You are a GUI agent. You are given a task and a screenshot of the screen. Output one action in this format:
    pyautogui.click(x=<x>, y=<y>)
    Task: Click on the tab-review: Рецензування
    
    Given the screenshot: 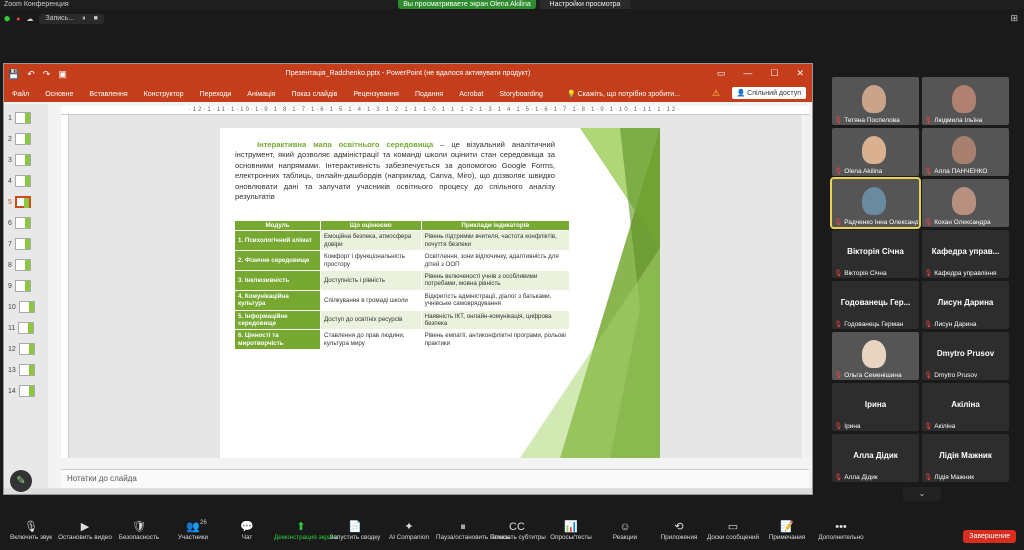 What is the action you would take?
    pyautogui.click(x=380, y=94)
    